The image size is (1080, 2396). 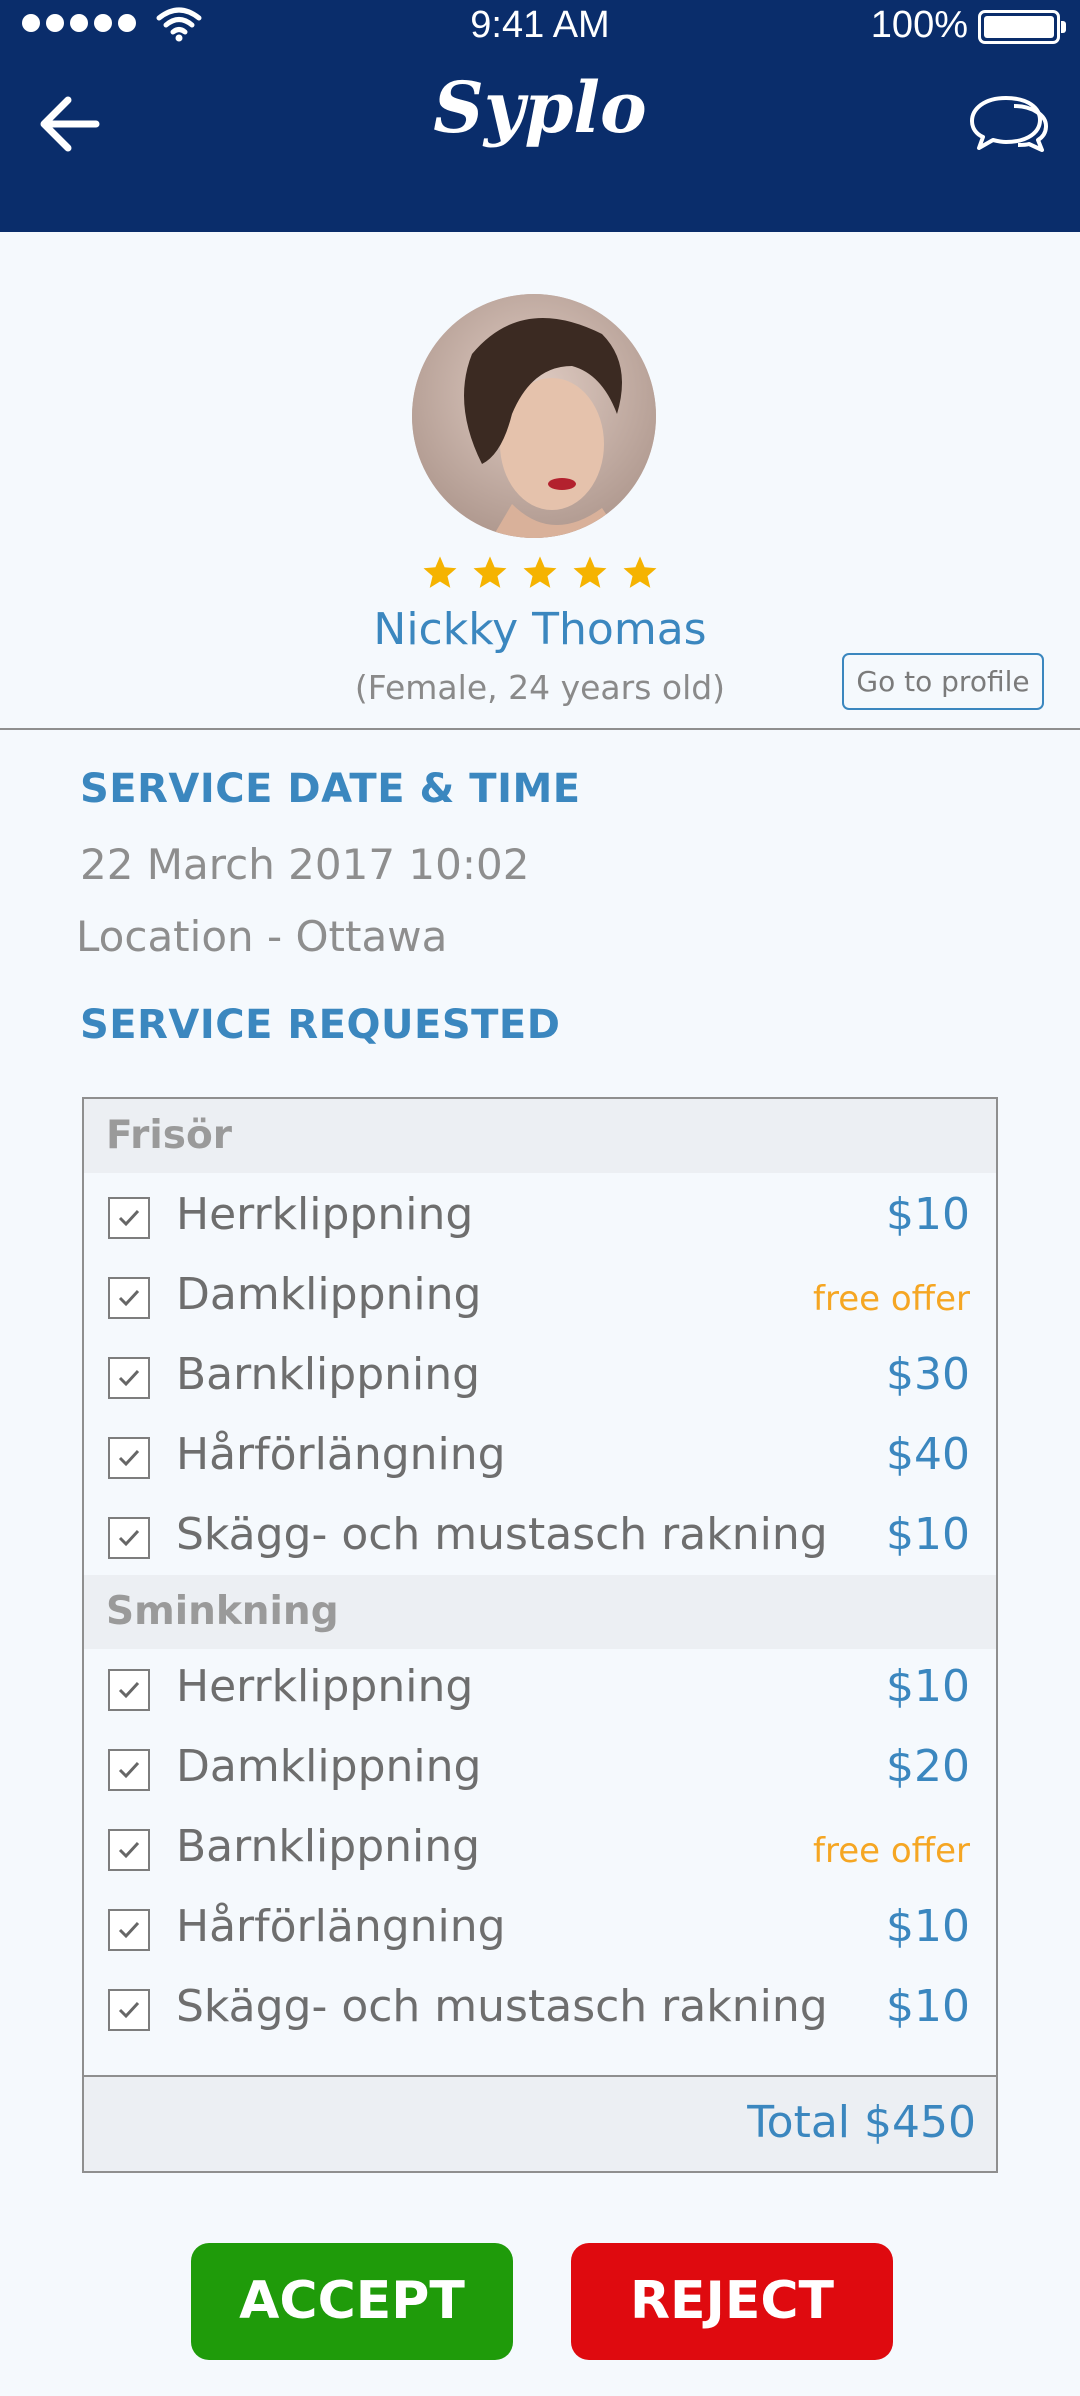 I want to click on total-bar: Total $450, so click(x=540, y=2123).